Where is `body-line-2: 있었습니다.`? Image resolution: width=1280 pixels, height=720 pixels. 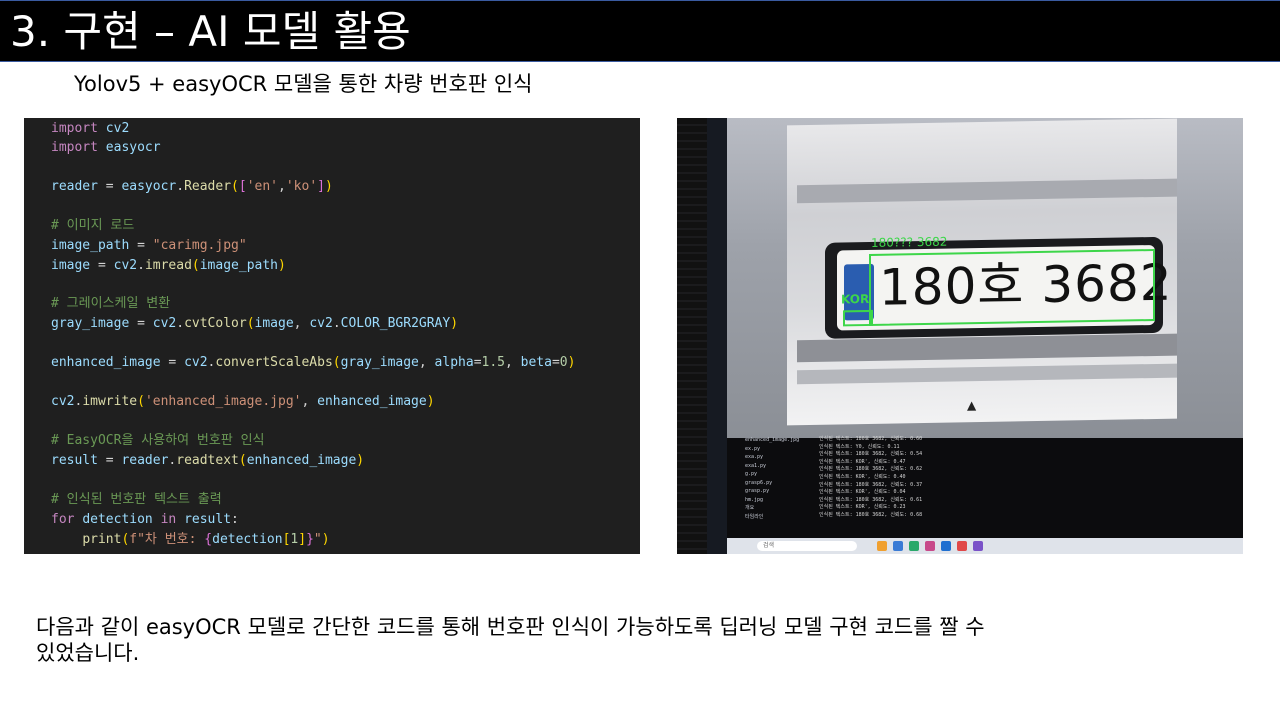 body-line-2: 있었습니다. is located at coordinates (88, 653).